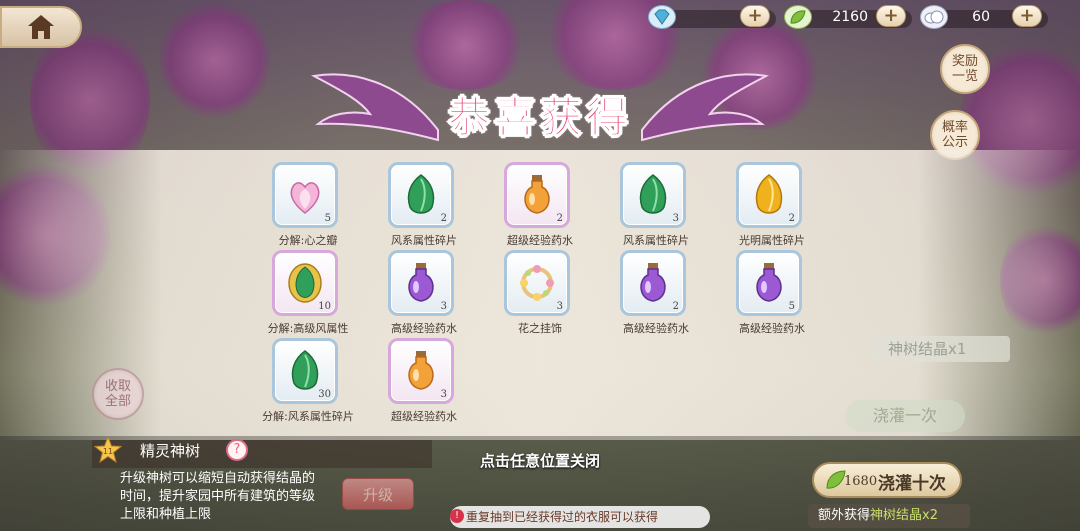  Describe the element at coordinates (861, 481) in the screenshot. I see `water-ten-cost: 1680` at that location.